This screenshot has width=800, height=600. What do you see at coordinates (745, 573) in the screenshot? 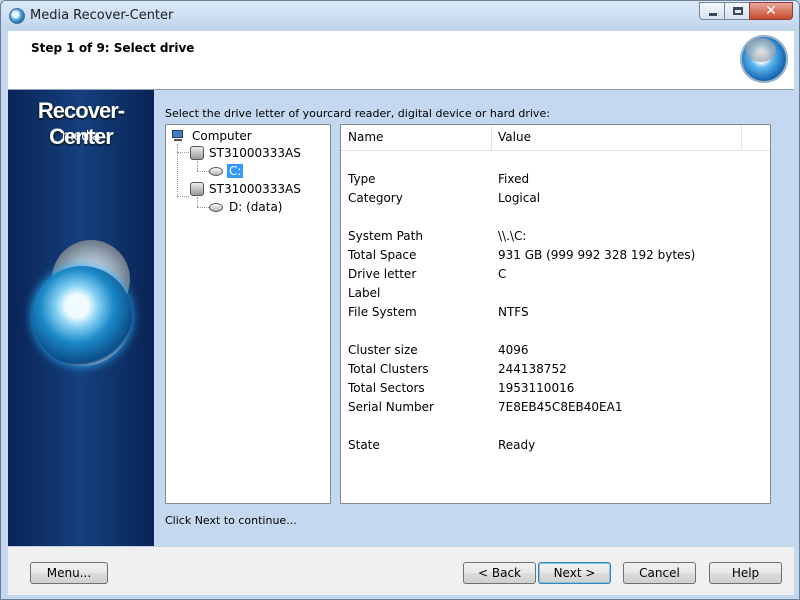
I see `help-button: Help` at bounding box center [745, 573].